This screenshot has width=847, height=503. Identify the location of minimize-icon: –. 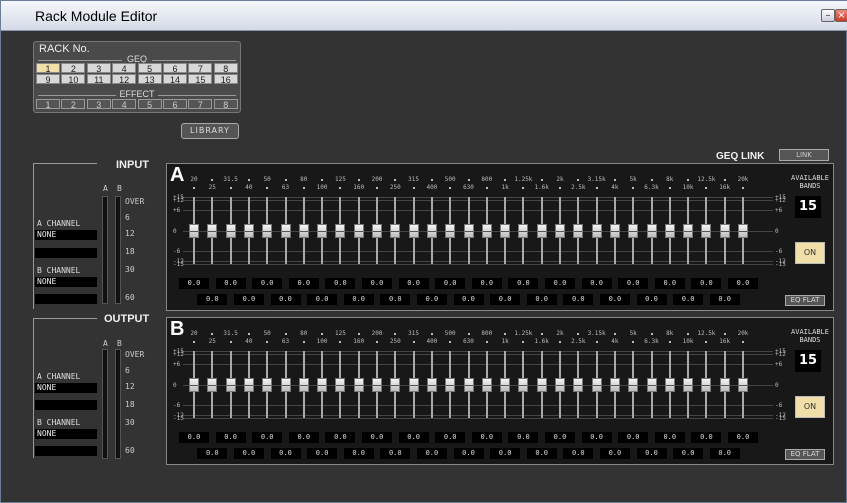
(828, 15).